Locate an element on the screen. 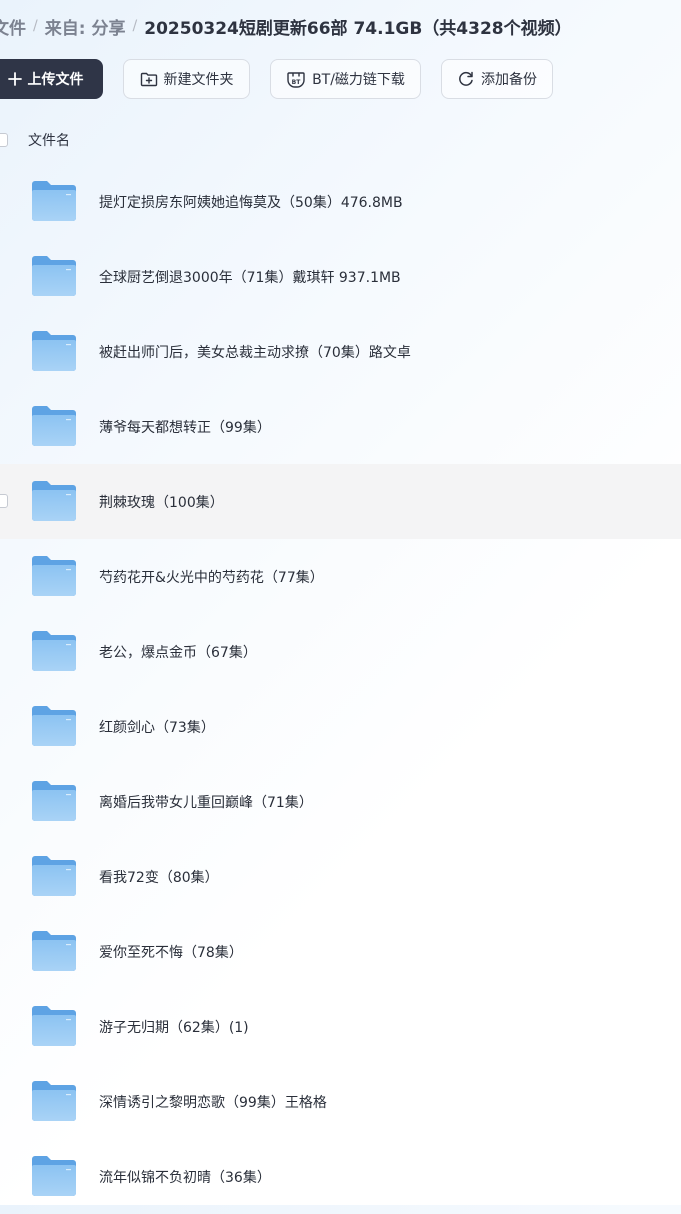 The image size is (681, 1214). plus-icon is located at coordinates (14, 79).